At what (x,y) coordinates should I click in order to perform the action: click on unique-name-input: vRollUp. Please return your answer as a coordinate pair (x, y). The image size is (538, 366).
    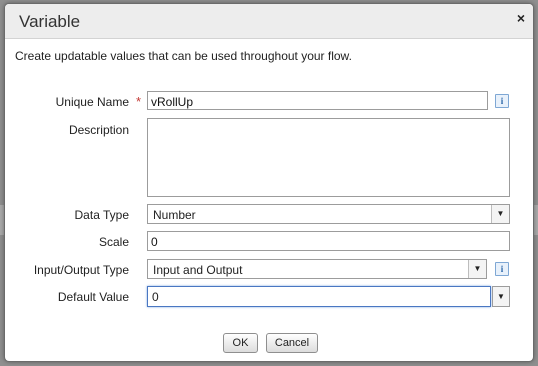
    Looking at the image, I should click on (317, 100).